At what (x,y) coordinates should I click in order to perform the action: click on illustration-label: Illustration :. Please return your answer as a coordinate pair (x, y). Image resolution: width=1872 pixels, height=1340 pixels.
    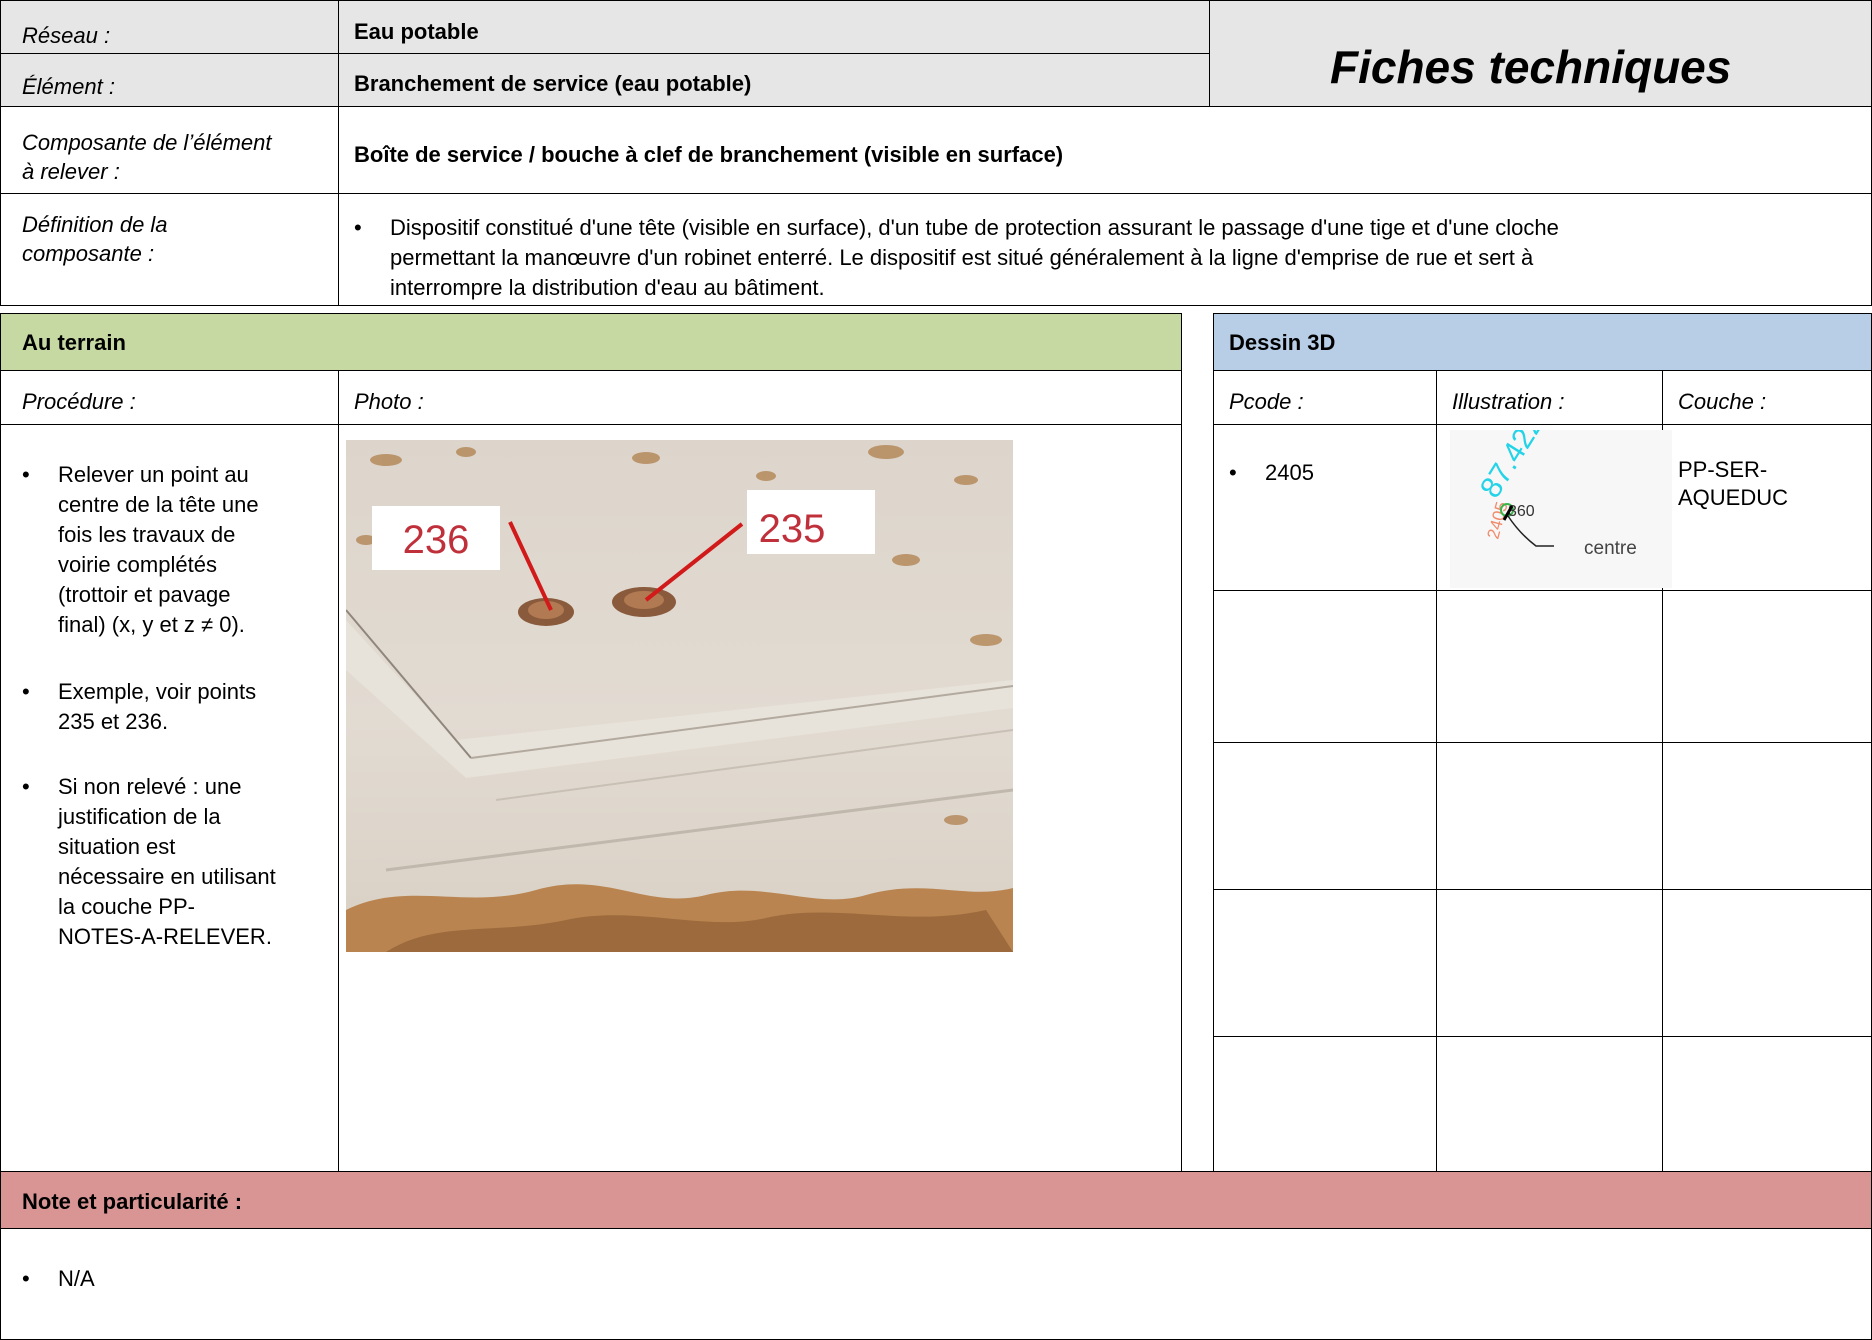
    Looking at the image, I should click on (1508, 401).